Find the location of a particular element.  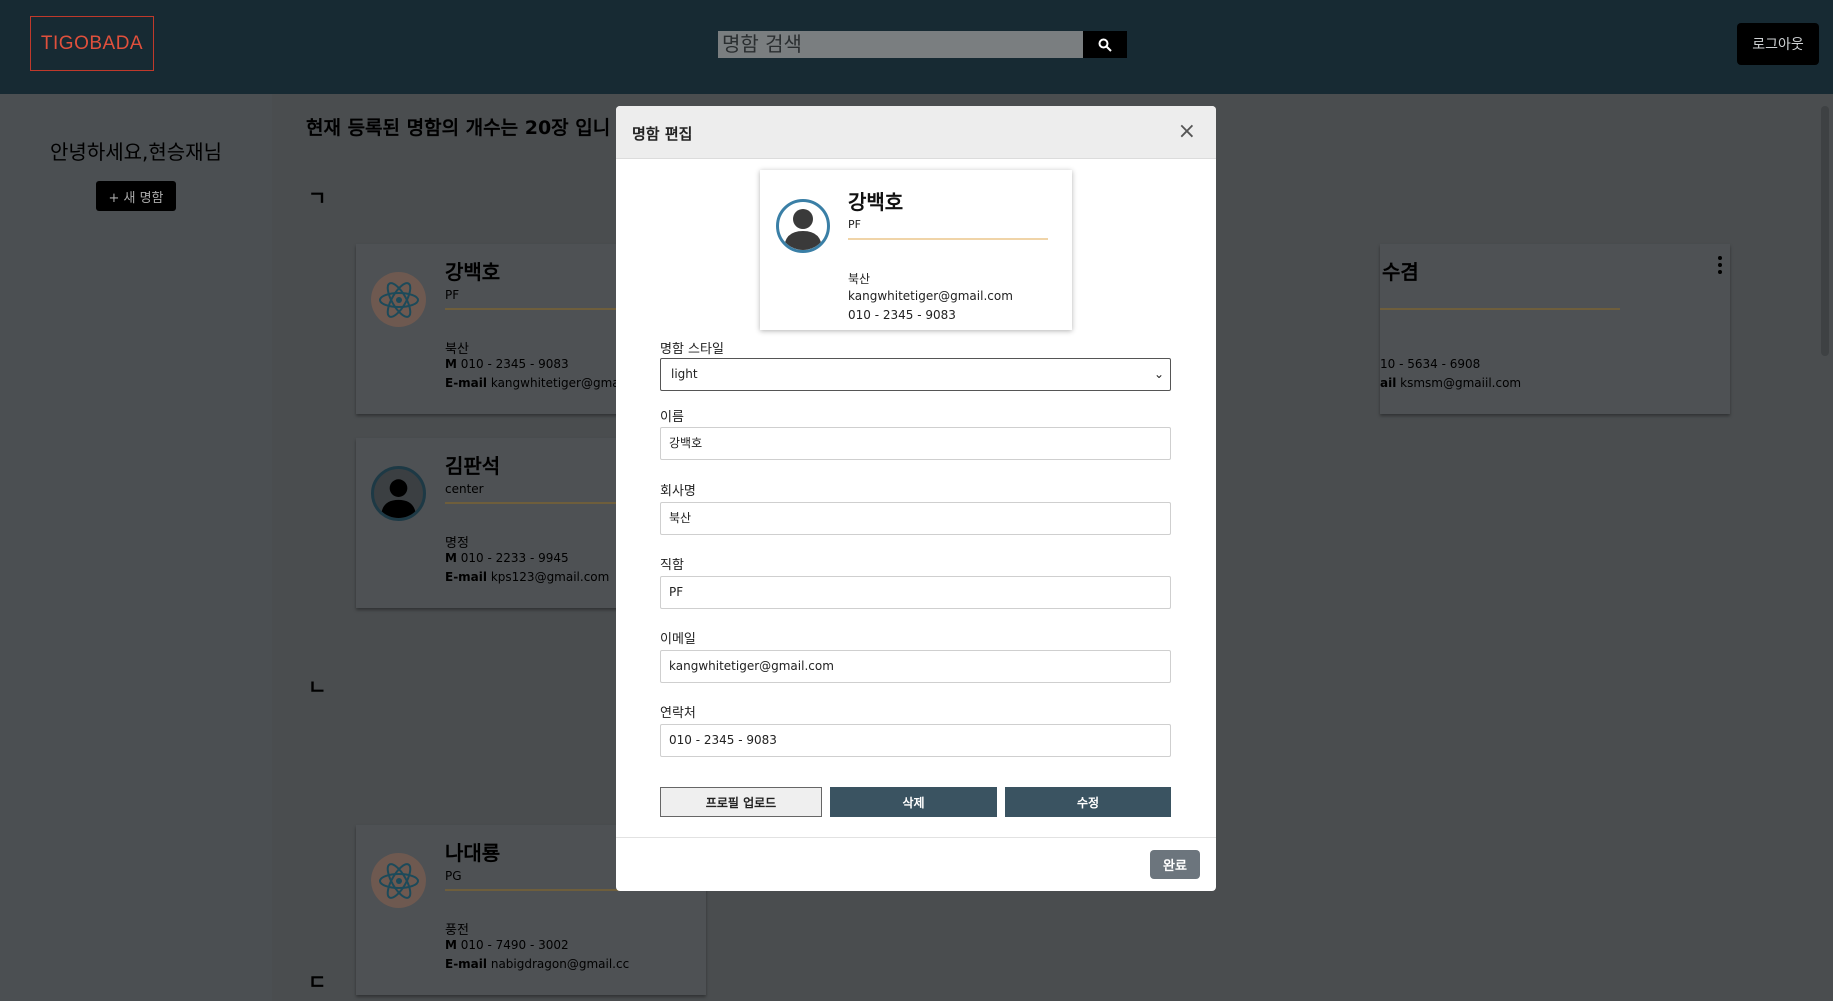

card-count-text: 현재 등록된 명함의 개수는 20장 입니 is located at coordinates (458, 128).